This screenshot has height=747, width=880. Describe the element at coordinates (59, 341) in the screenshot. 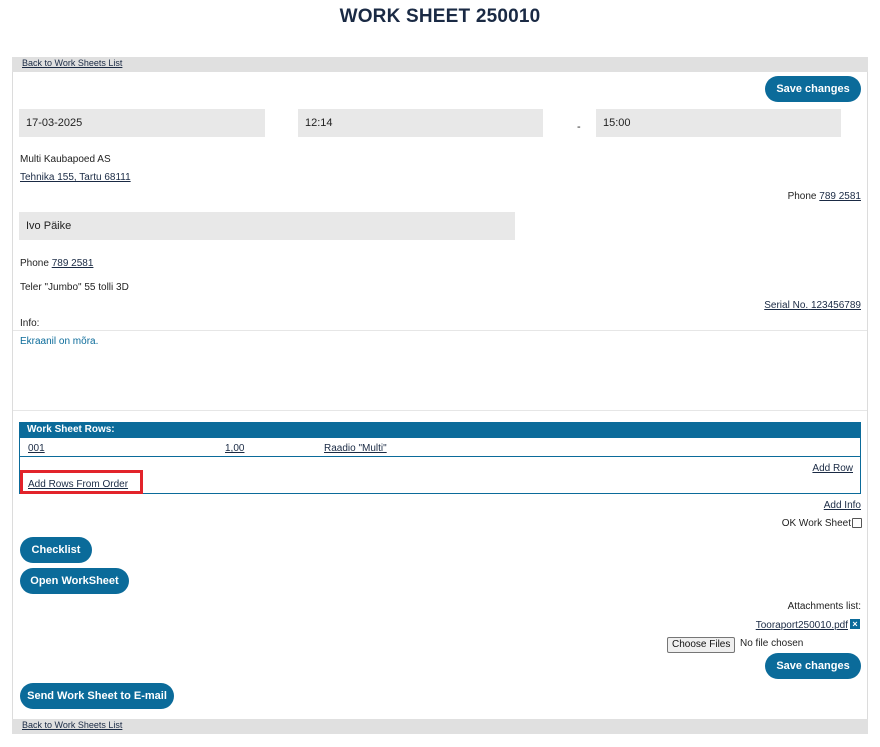

I see `info-textarea: Ekraanil on mõra.` at that location.